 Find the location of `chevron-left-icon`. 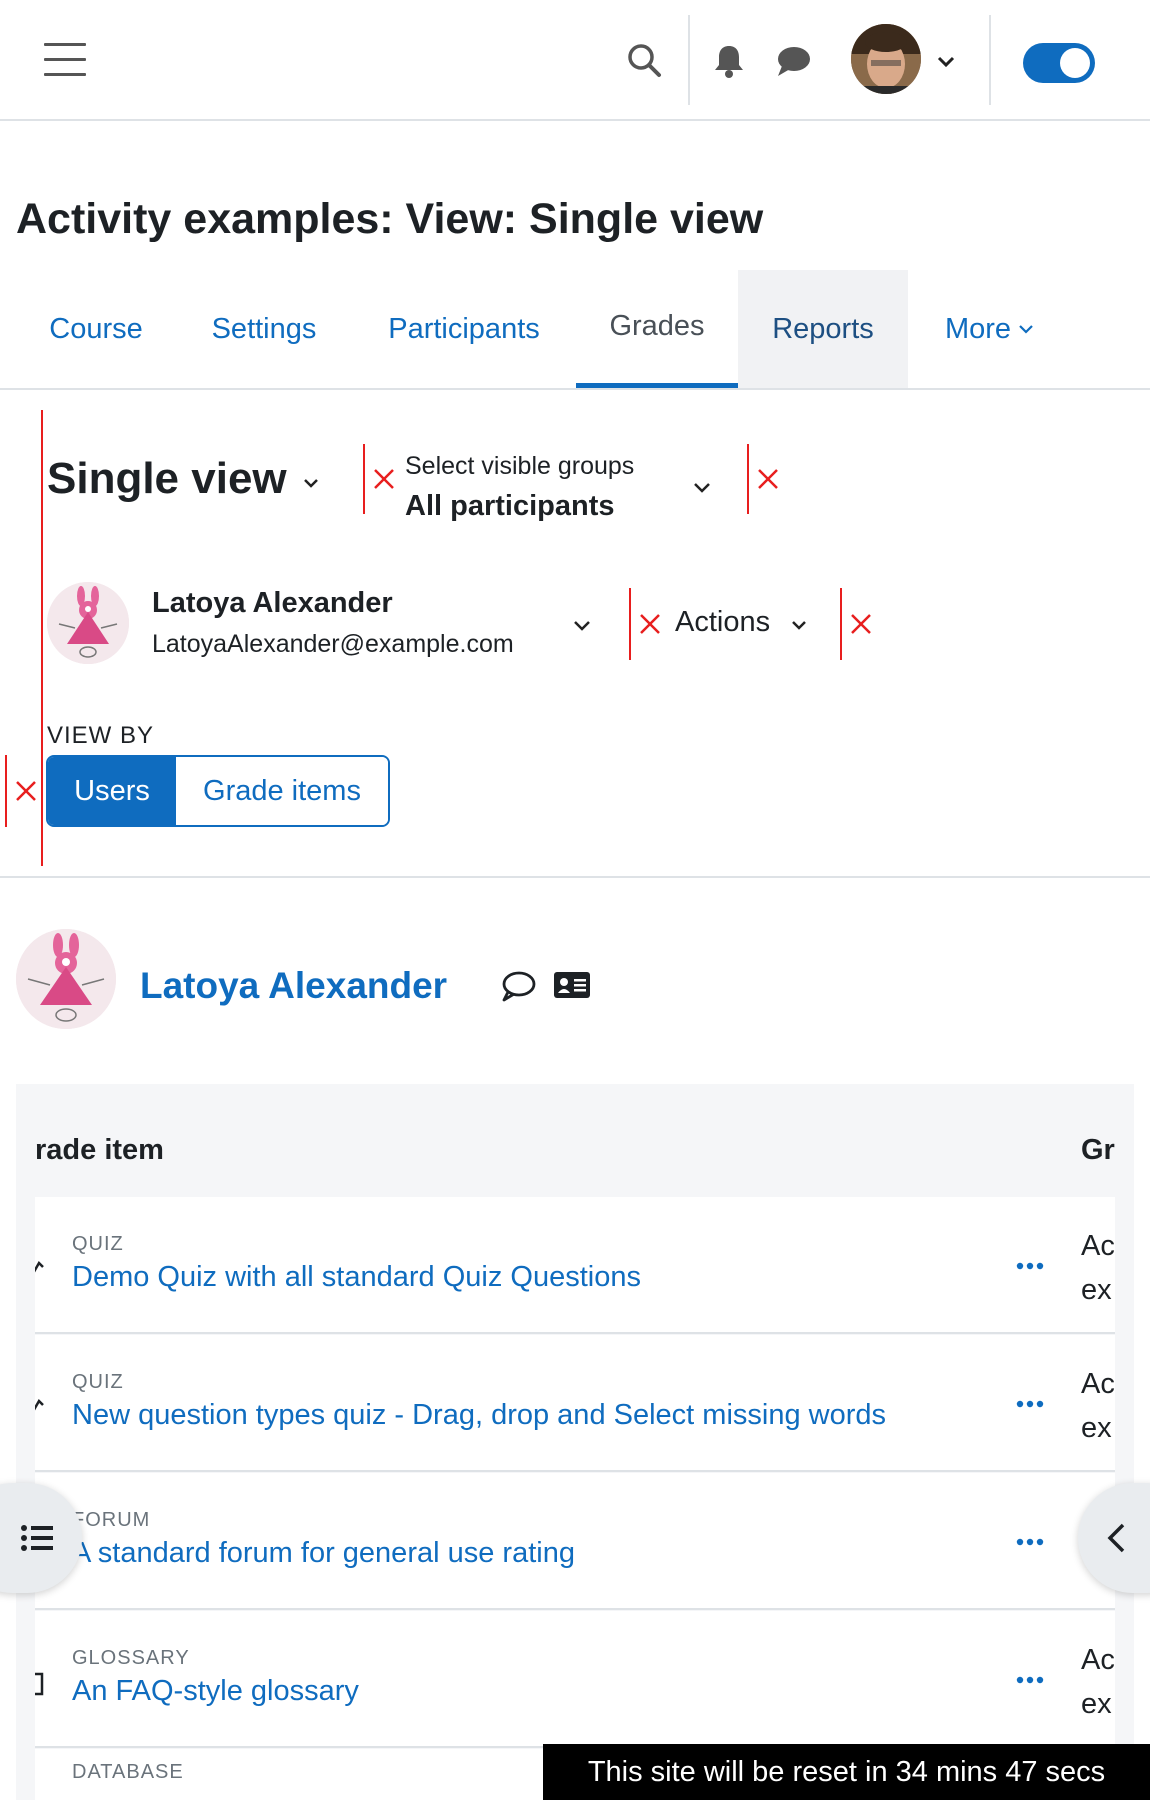

chevron-left-icon is located at coordinates (1116, 1538).